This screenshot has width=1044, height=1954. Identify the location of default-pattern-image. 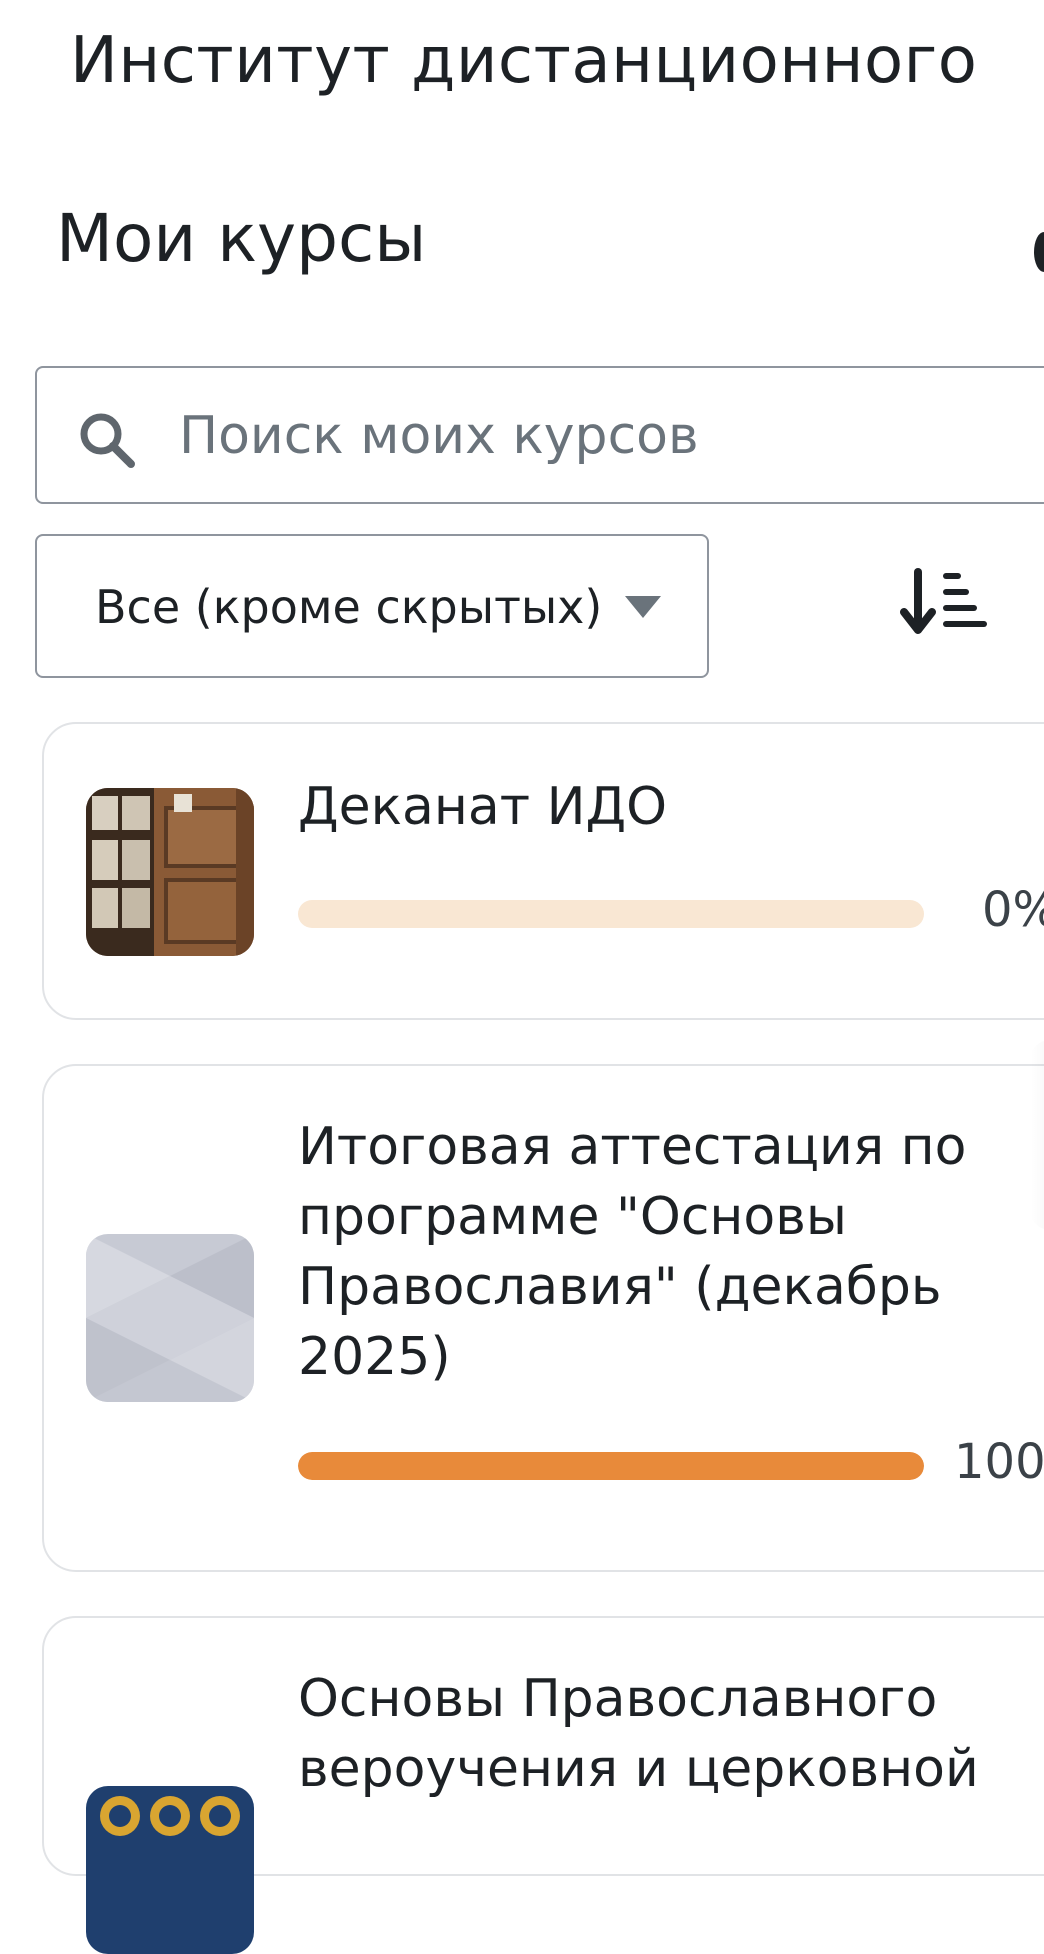
(170, 1318).